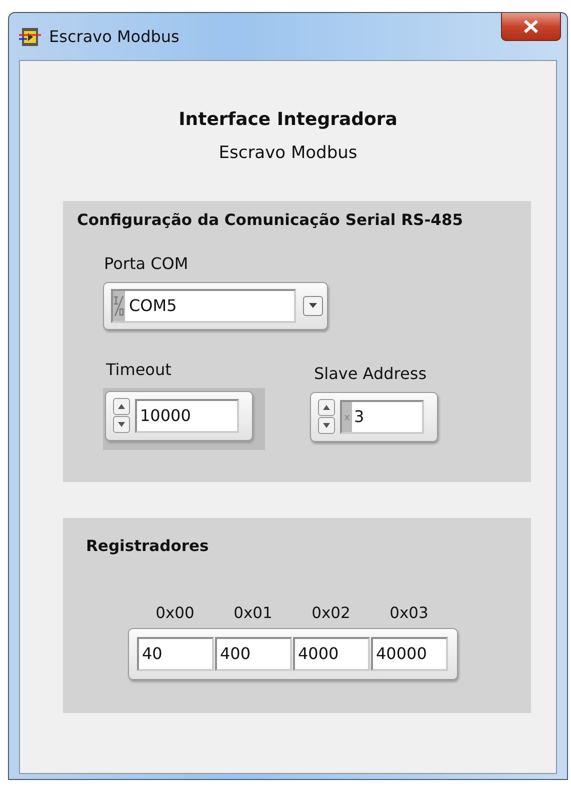 This screenshot has height=787, width=571. Describe the element at coordinates (146, 263) in the screenshot. I see `field-label: Porta COM` at that location.